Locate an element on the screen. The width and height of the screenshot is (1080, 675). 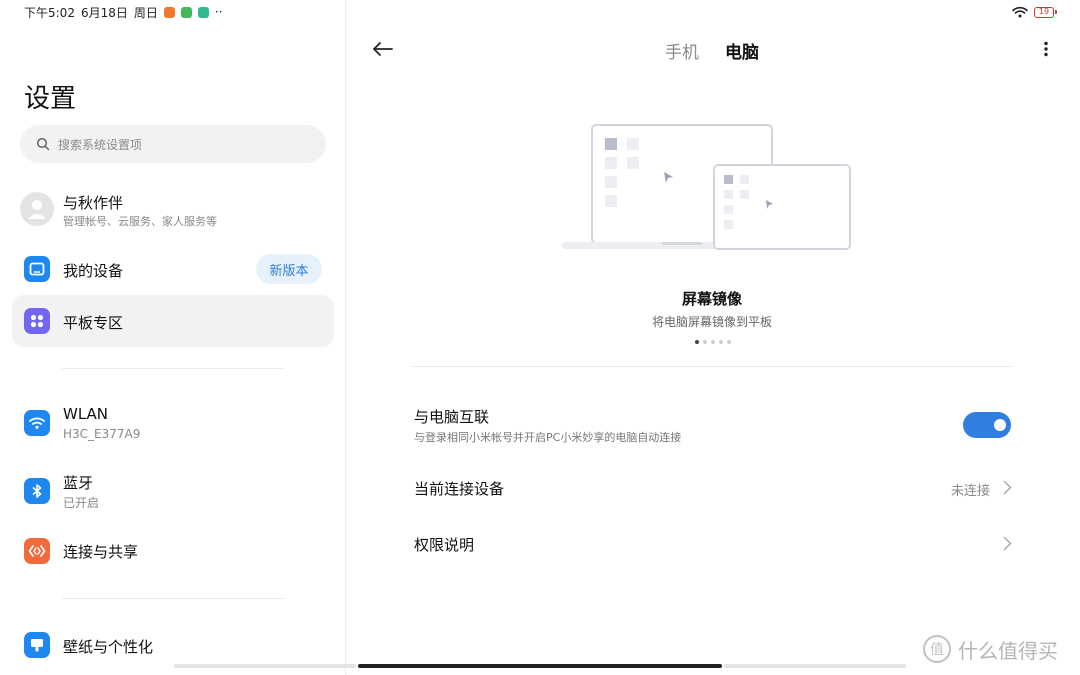
feature-title: 屏幕镜像 is located at coordinates (711, 299).